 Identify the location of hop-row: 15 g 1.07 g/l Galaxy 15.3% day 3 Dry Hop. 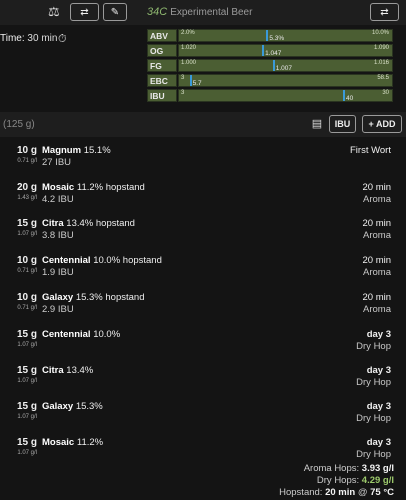
(203, 418).